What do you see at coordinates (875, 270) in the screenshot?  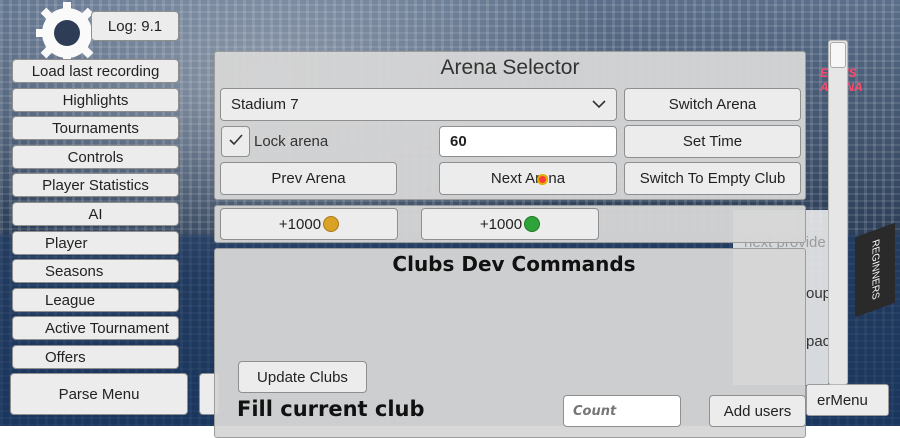 I see `sponsor-sign: REGINNERS` at bounding box center [875, 270].